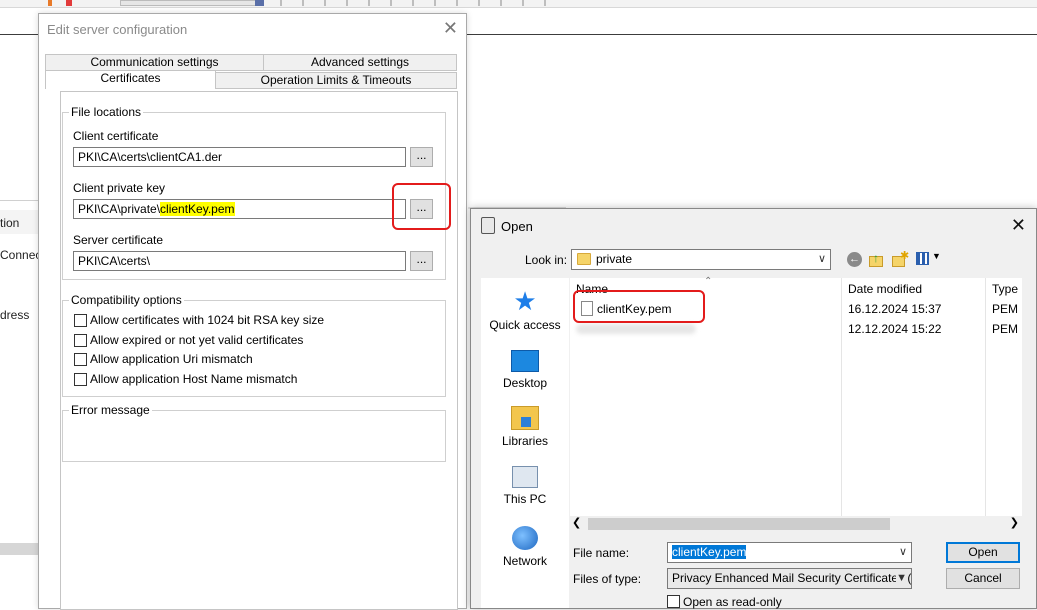 Image resolution: width=1037 pixels, height=610 pixels. I want to click on look-in-value: private, so click(614, 259).